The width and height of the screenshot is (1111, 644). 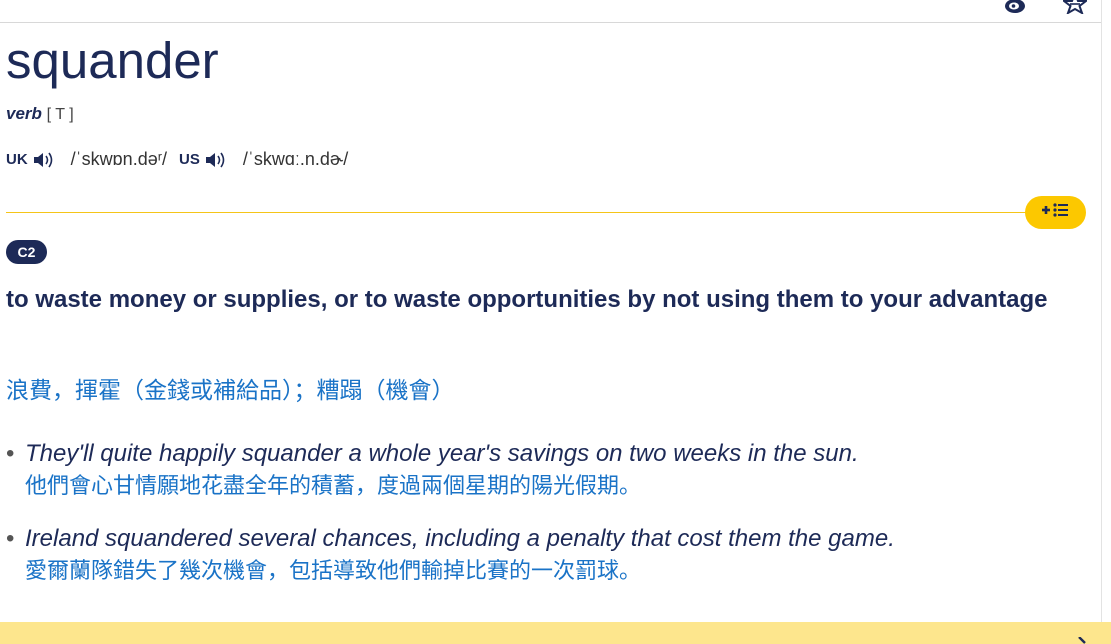 I want to click on weibo-icon, so click(x=1016, y=9).